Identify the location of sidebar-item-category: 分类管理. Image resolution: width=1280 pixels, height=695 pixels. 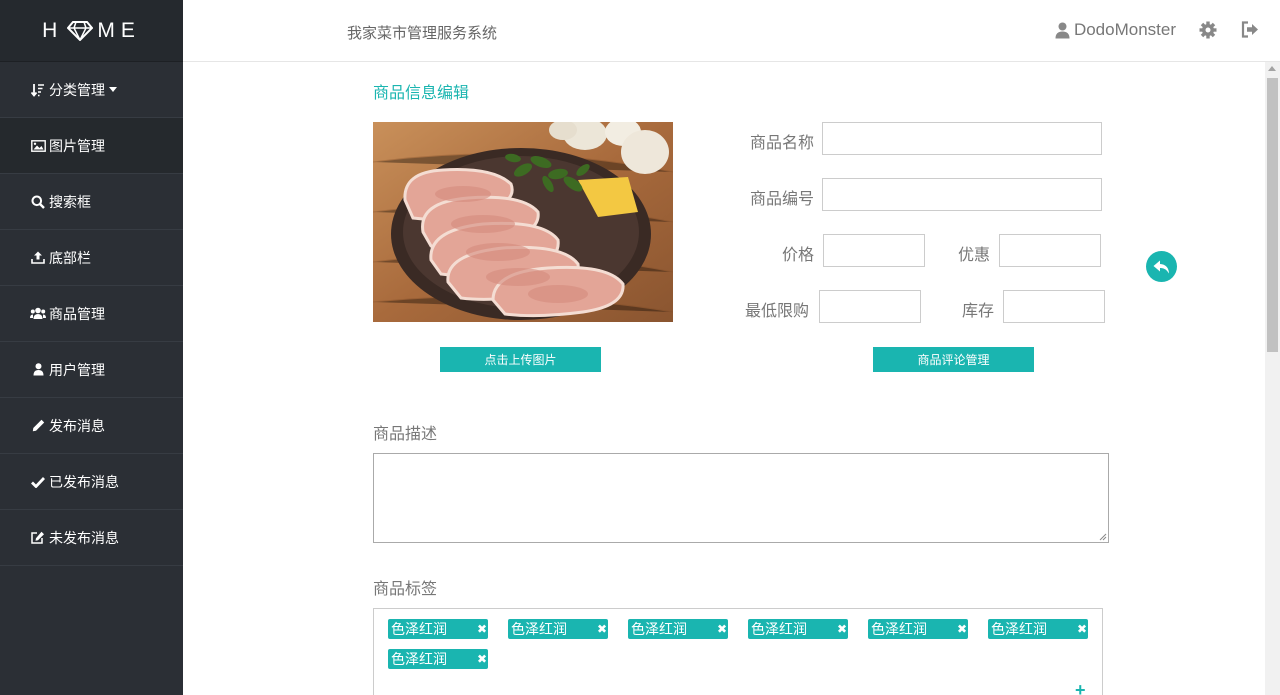
(91, 90).